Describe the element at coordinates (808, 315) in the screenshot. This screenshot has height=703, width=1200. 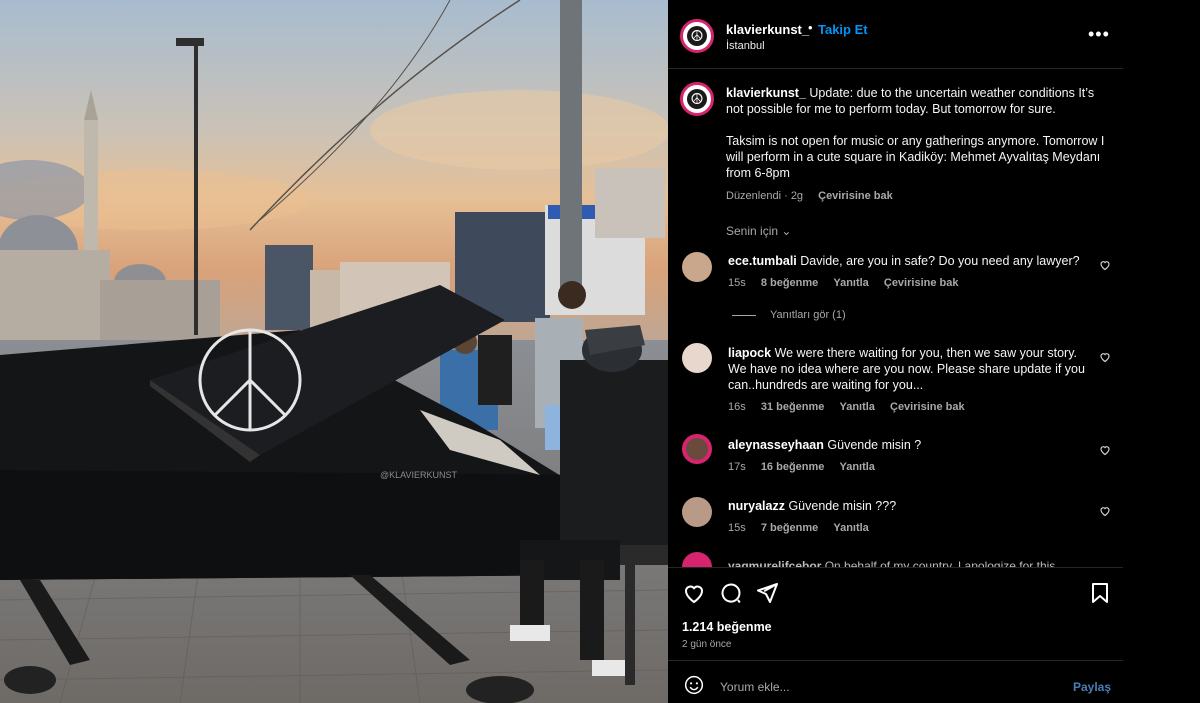
I see `view-replies-label: Yanıtları gör (1)` at that location.